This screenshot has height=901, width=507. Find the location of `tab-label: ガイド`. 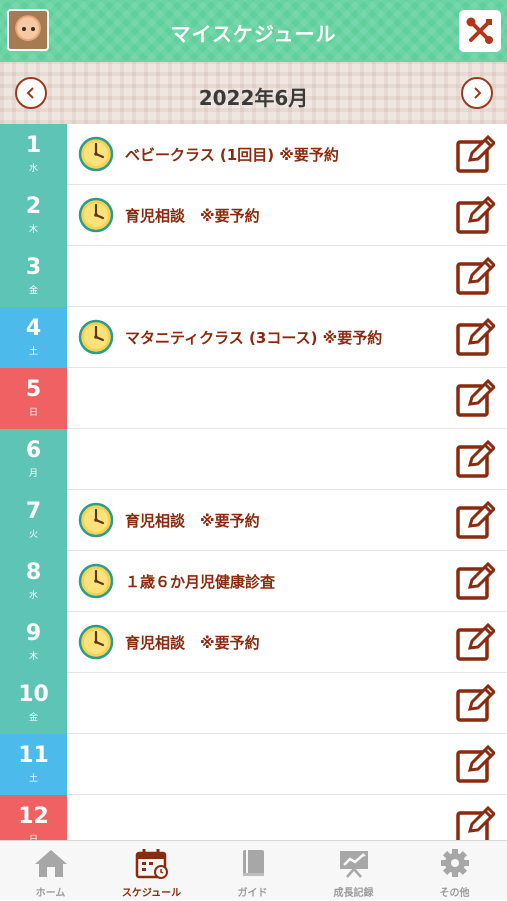

tab-label: ガイド is located at coordinates (252, 893).